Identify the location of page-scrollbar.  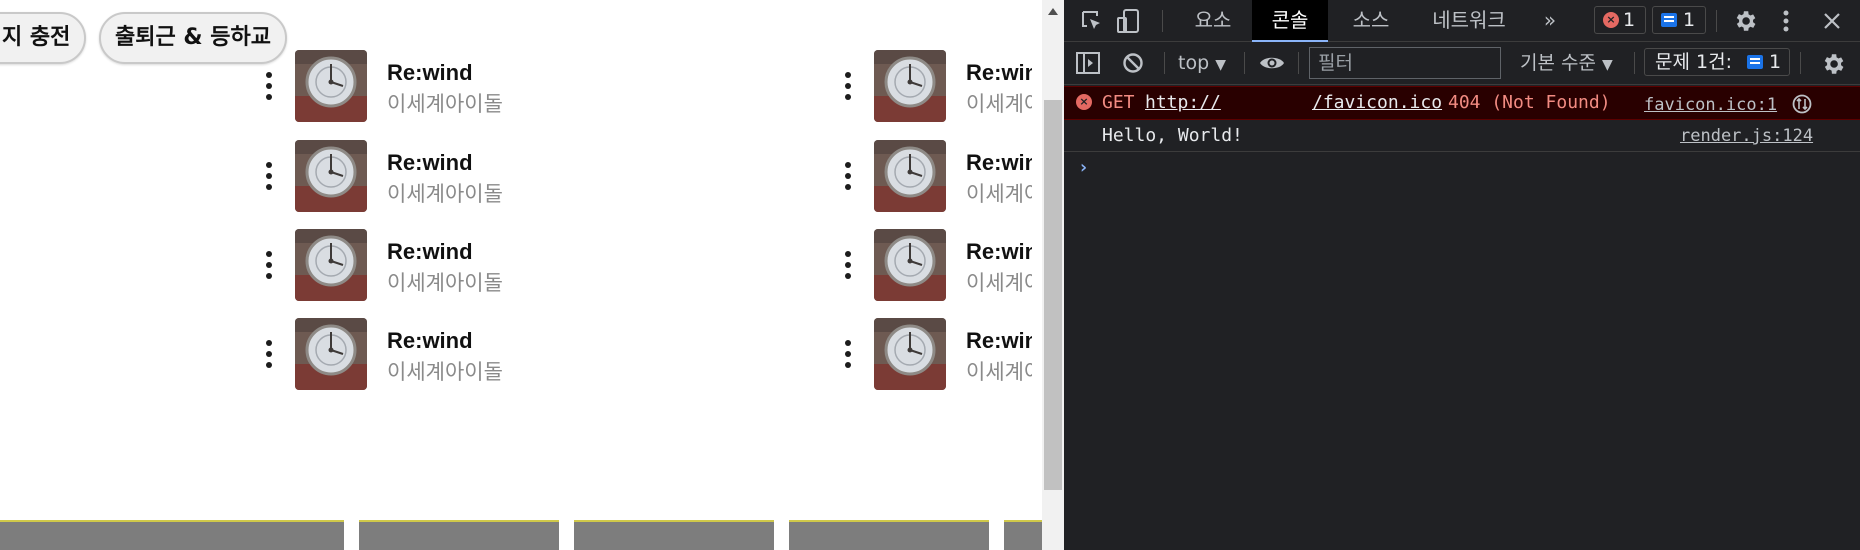
(1053, 275).